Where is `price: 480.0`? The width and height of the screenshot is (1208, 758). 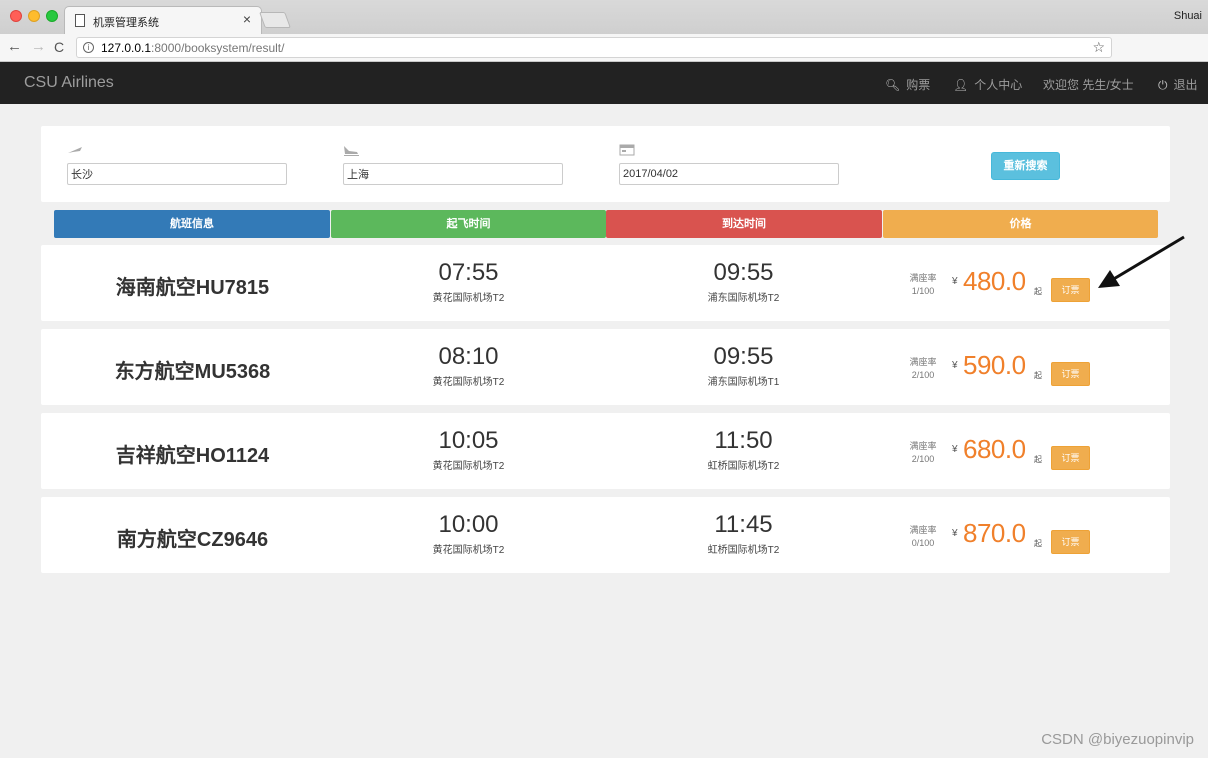 price: 480.0 is located at coordinates (994, 281).